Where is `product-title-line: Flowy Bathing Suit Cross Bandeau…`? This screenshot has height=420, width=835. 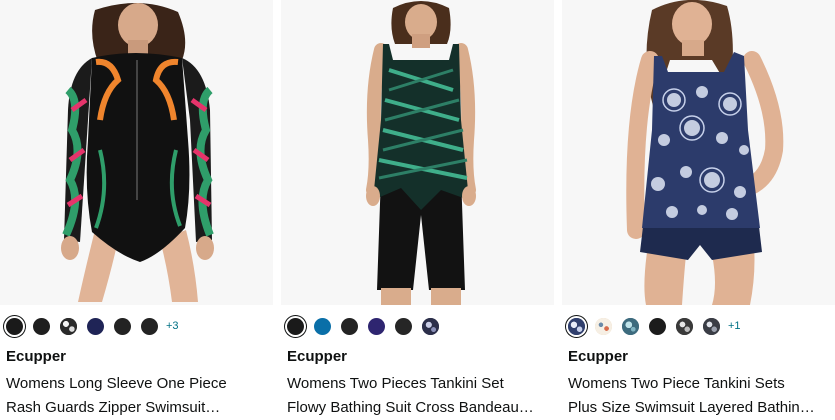 product-title-line: Flowy Bathing Suit Cross Bandeau… is located at coordinates (410, 407).